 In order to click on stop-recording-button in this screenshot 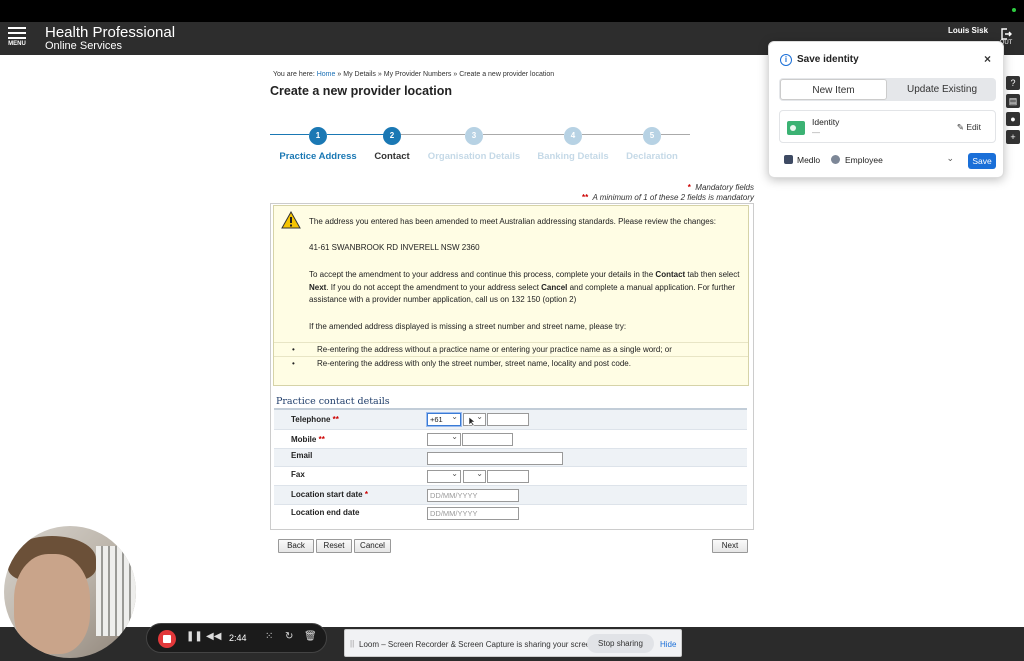, I will do `click(167, 639)`.